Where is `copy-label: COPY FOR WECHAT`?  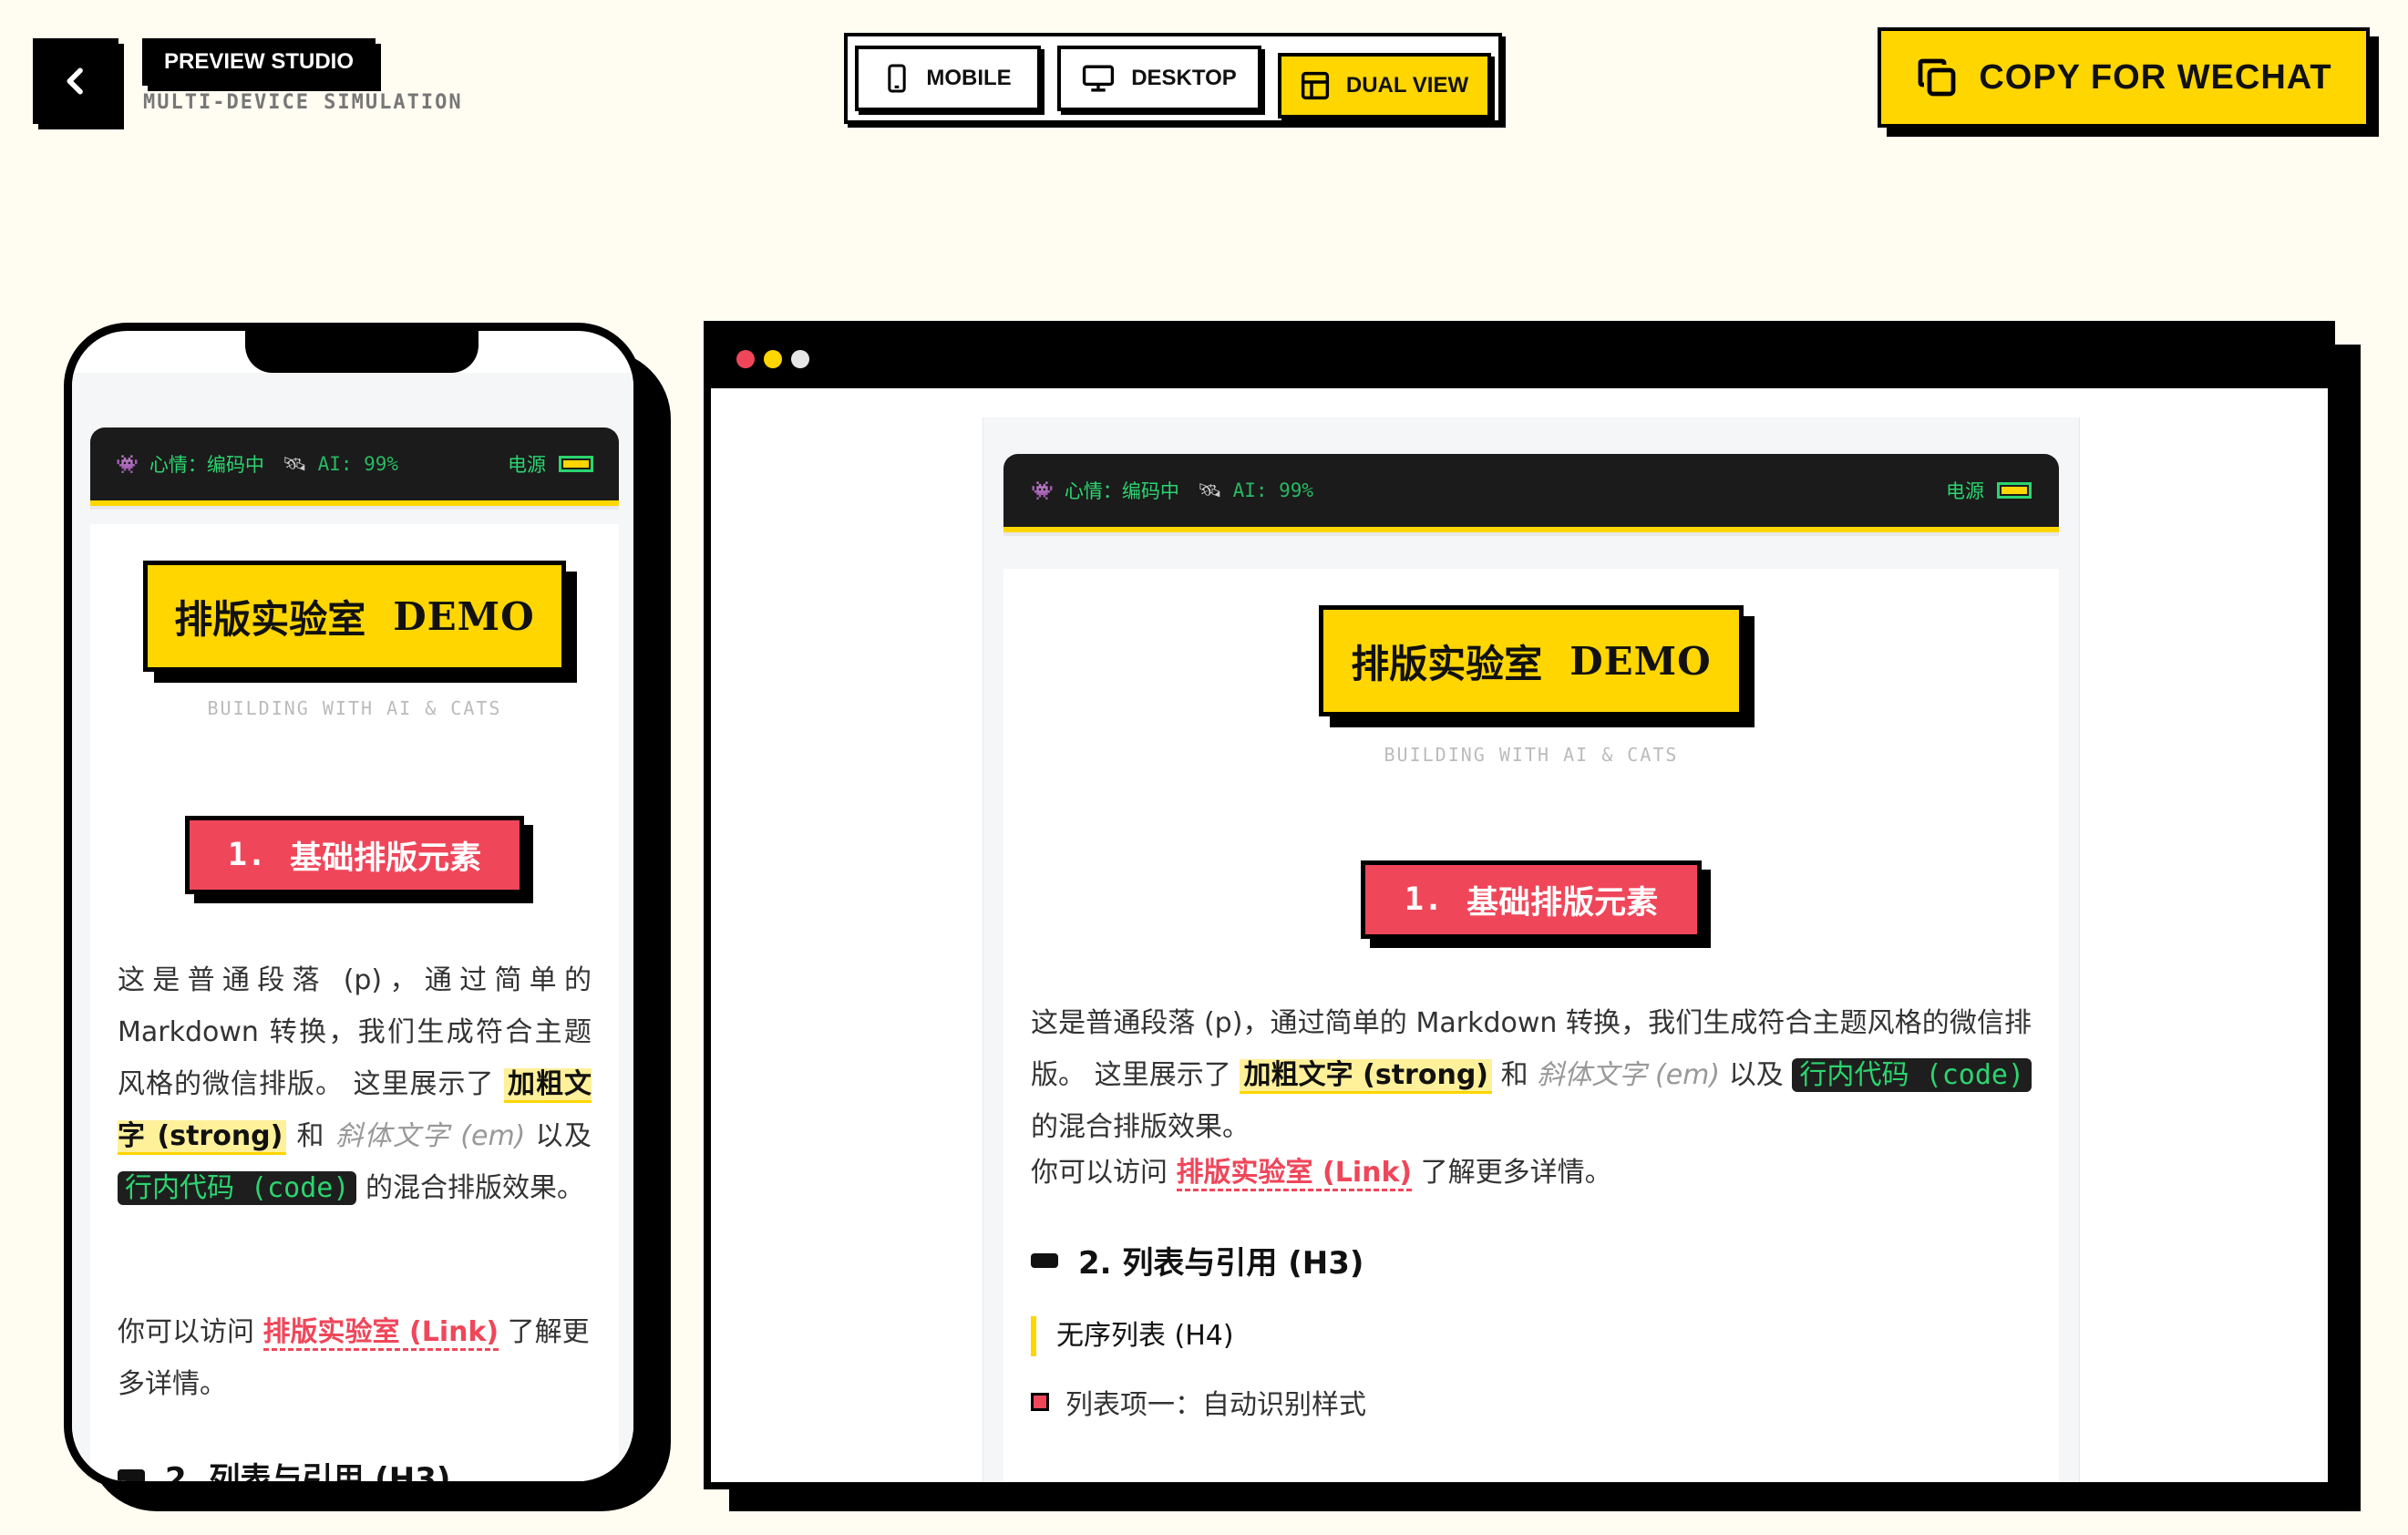 copy-label: COPY FOR WECHAT is located at coordinates (2155, 77).